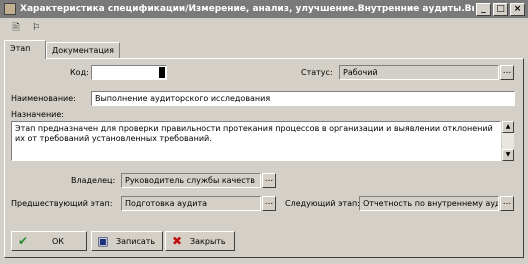 This screenshot has width=528, height=264. Describe the element at coordinates (93, 180) in the screenshot. I see `owner-label: Владелец:` at that location.